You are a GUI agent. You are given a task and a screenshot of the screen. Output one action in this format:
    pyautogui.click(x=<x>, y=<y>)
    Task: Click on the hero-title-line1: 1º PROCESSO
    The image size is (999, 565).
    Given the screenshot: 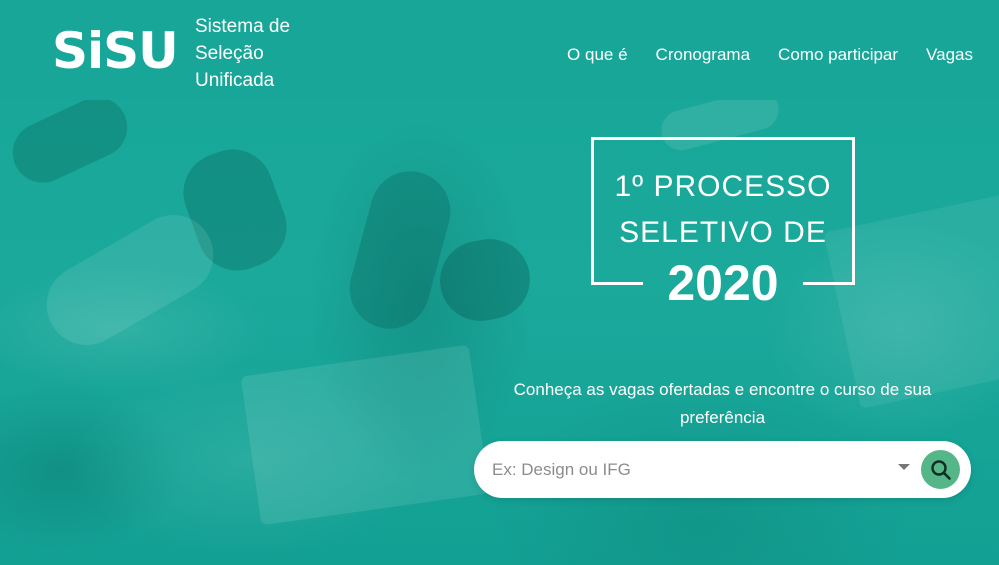 What is the action you would take?
    pyautogui.click(x=723, y=186)
    